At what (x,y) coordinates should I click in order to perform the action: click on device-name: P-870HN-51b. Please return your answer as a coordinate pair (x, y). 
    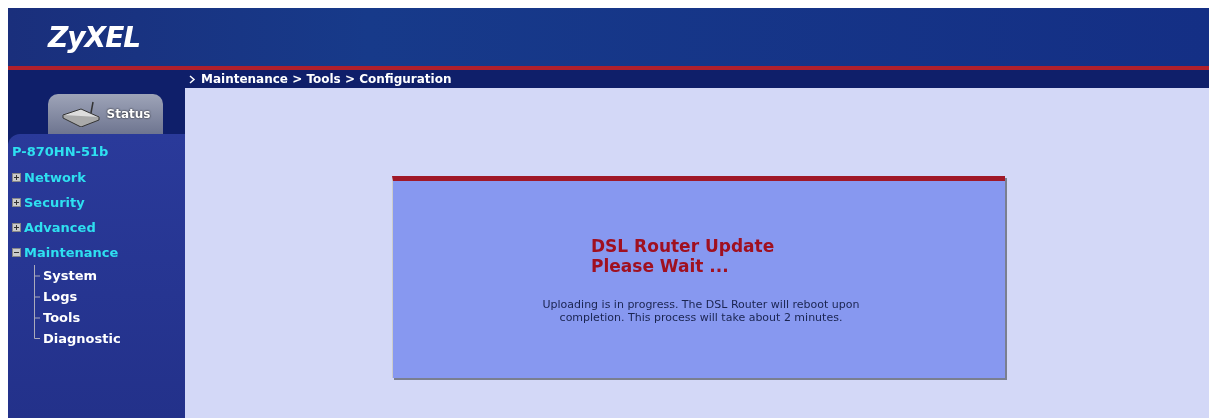
    Looking at the image, I should click on (61, 151).